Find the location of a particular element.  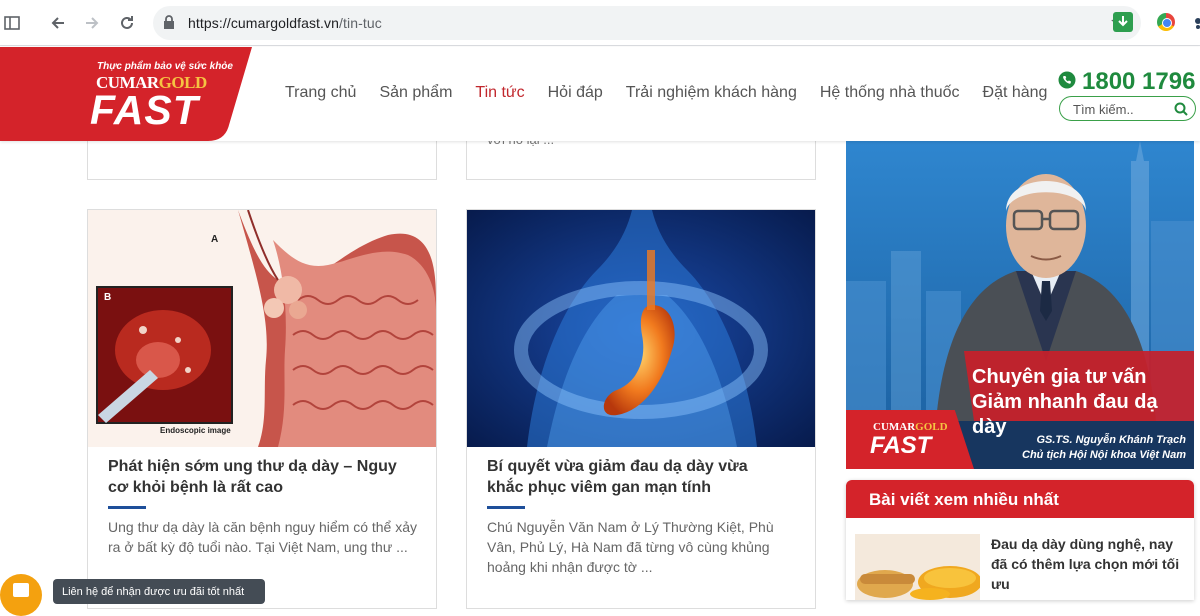

image-label-b: B is located at coordinates (108, 297).